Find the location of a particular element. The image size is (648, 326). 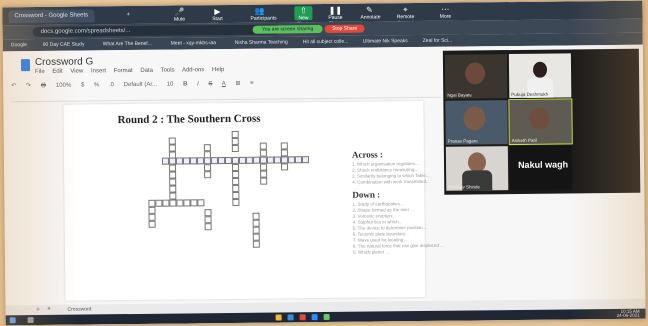

menu-tools: Tools is located at coordinates (168, 71).